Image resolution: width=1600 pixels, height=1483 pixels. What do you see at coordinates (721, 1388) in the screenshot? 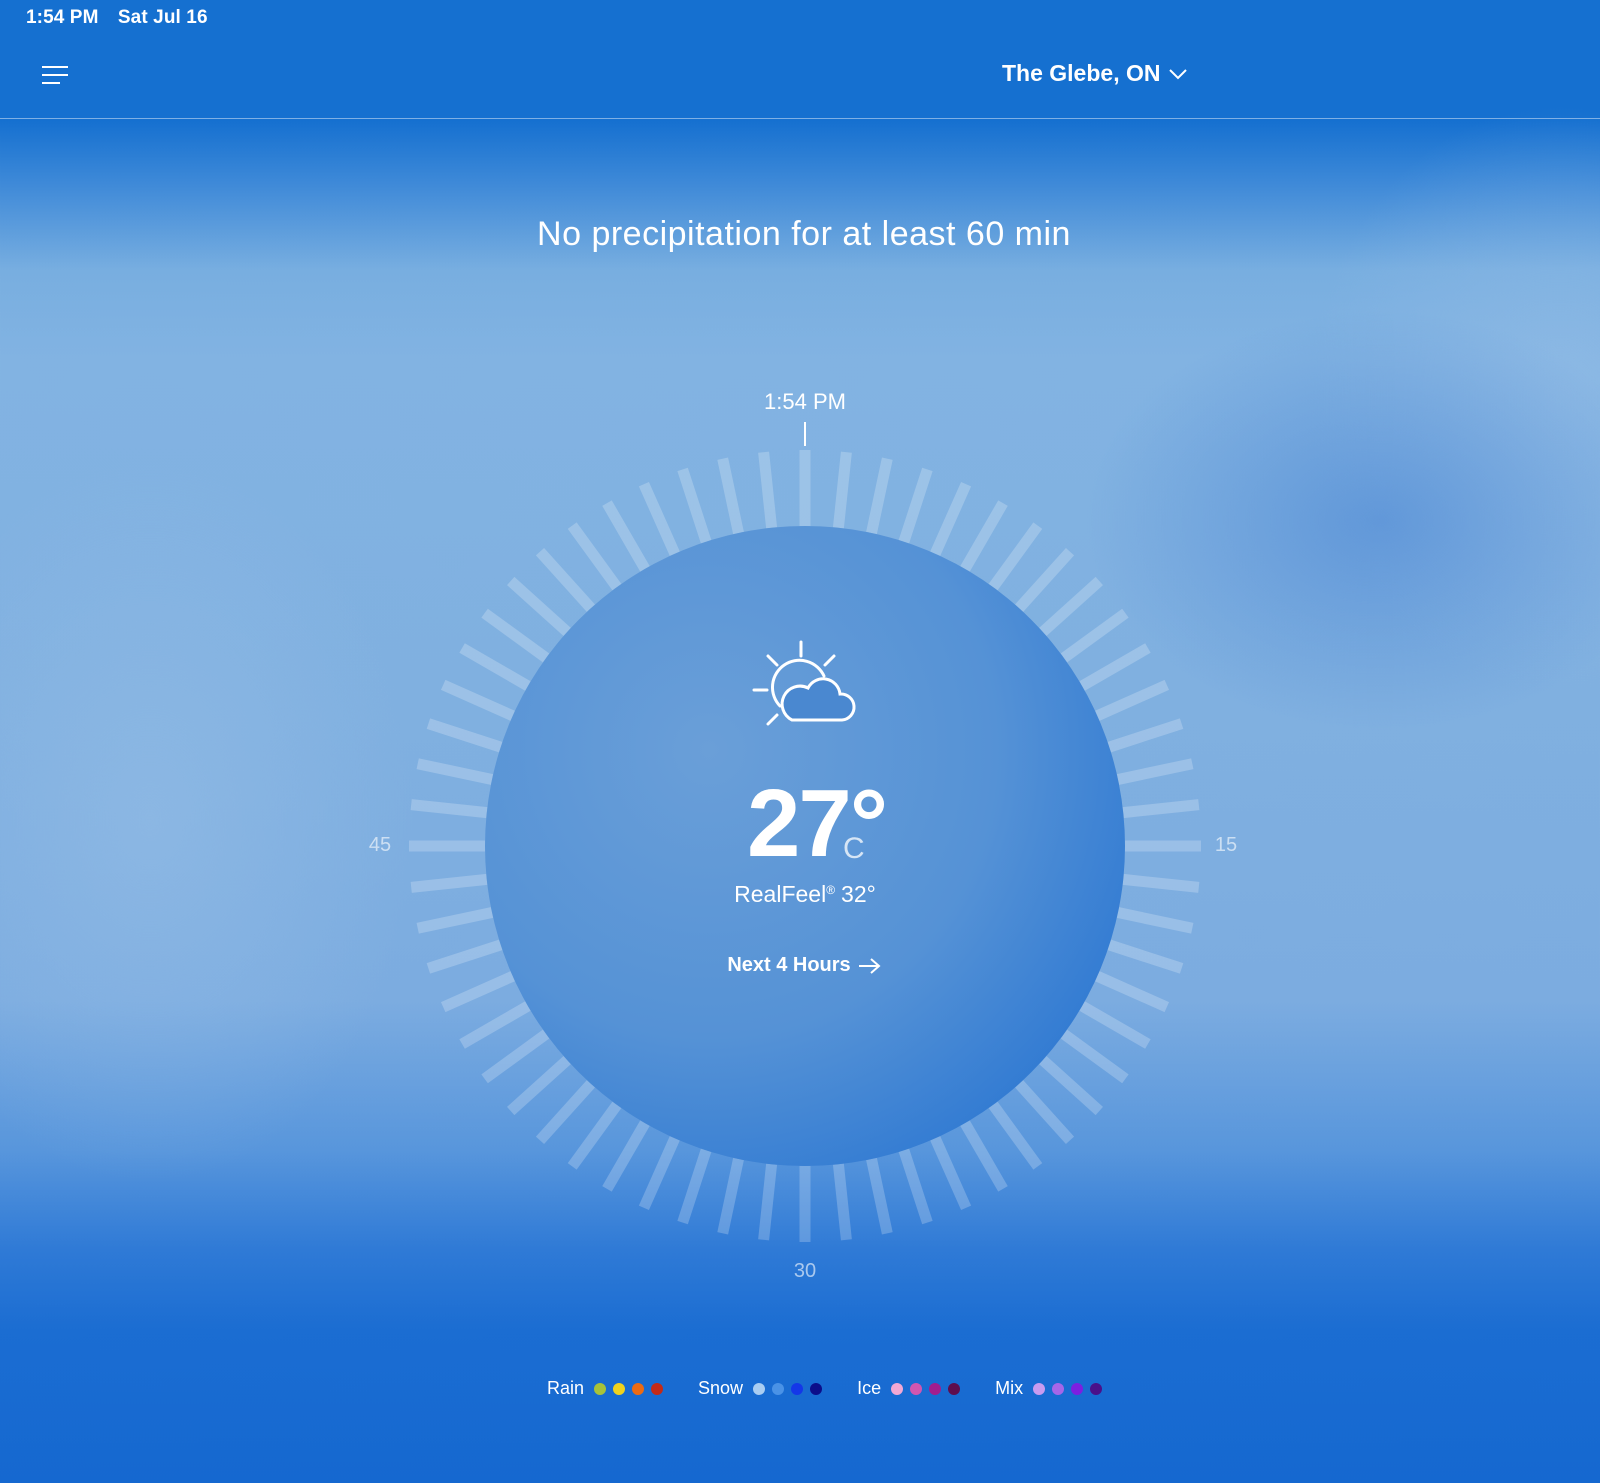
I see `legend-label: Snow` at bounding box center [721, 1388].